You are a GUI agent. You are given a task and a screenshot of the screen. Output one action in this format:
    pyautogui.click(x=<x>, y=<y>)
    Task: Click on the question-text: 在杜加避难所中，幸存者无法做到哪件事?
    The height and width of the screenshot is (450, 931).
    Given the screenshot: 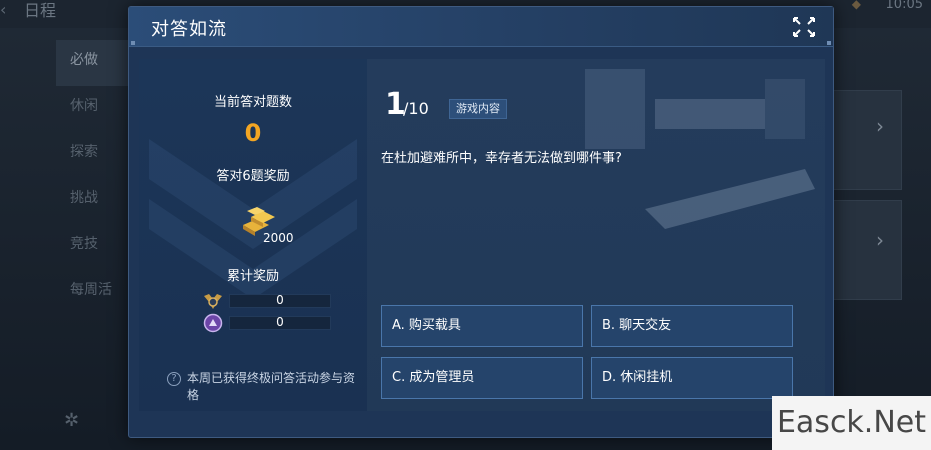 What is the action you would take?
    pyautogui.click(x=501, y=158)
    